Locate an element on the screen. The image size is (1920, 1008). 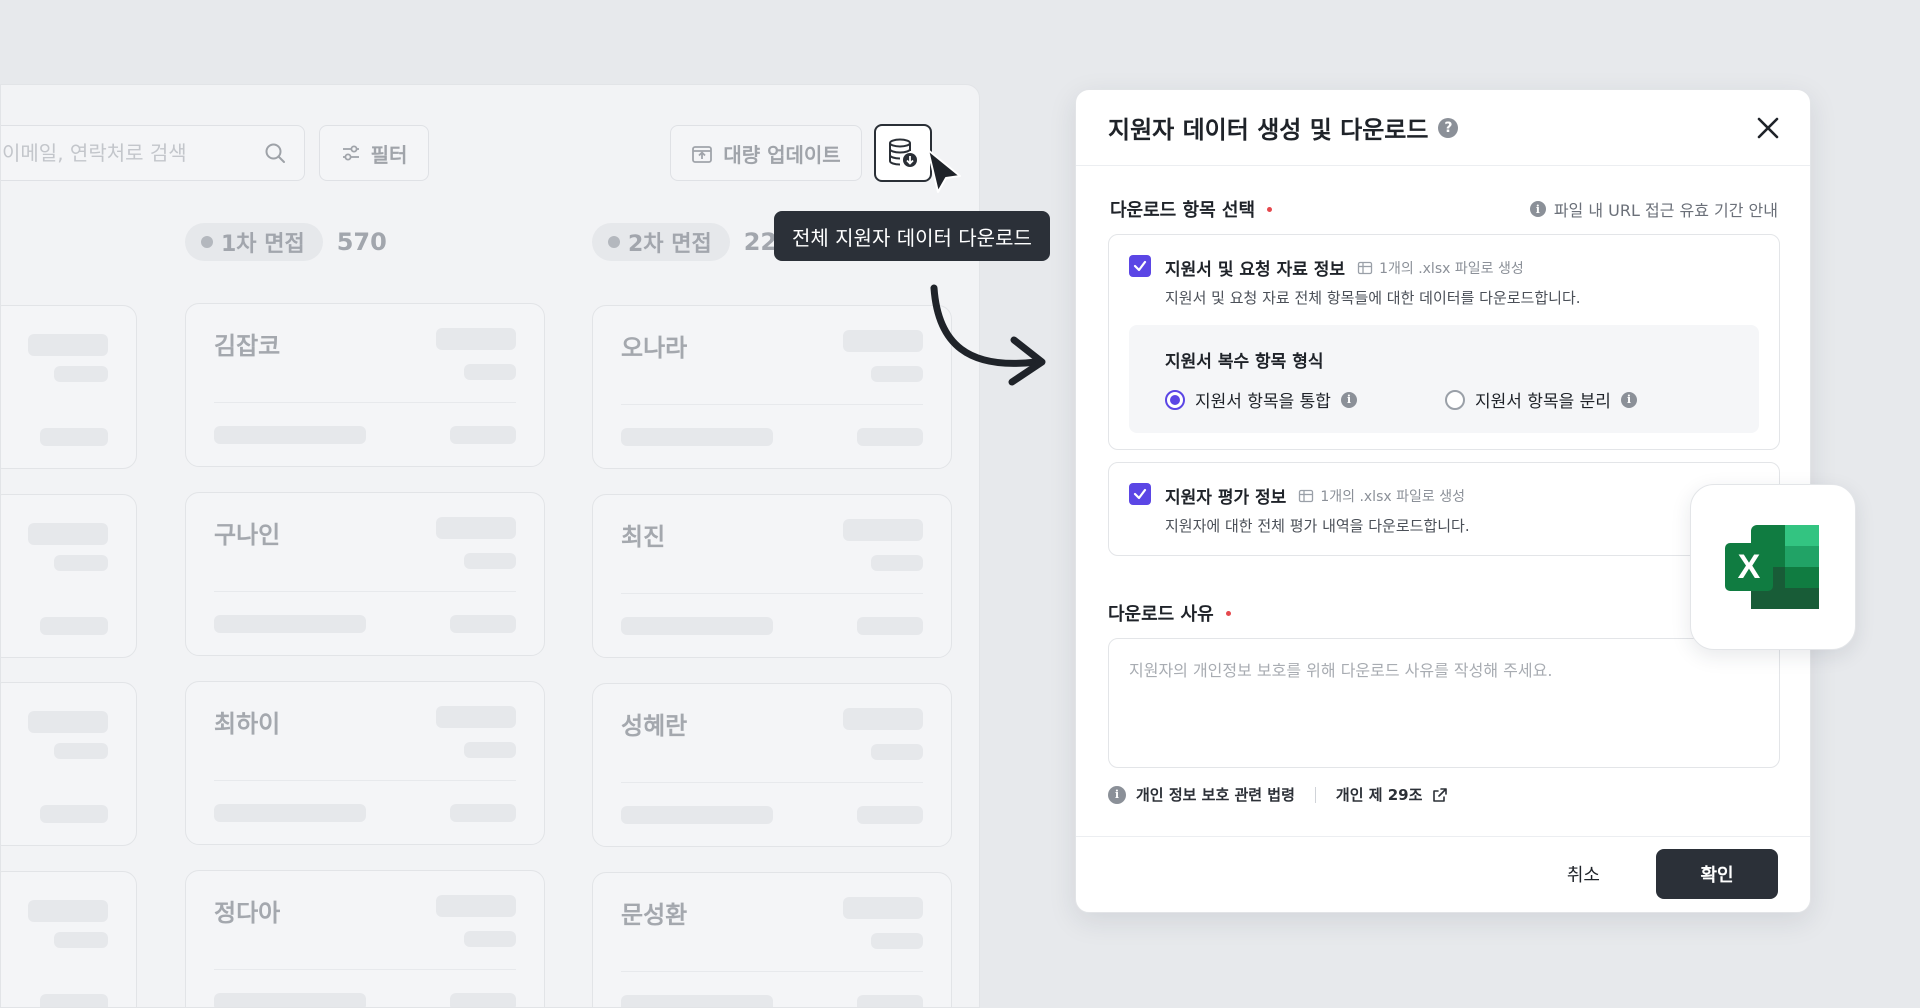
reason-textarea is located at coordinates (1444, 703).